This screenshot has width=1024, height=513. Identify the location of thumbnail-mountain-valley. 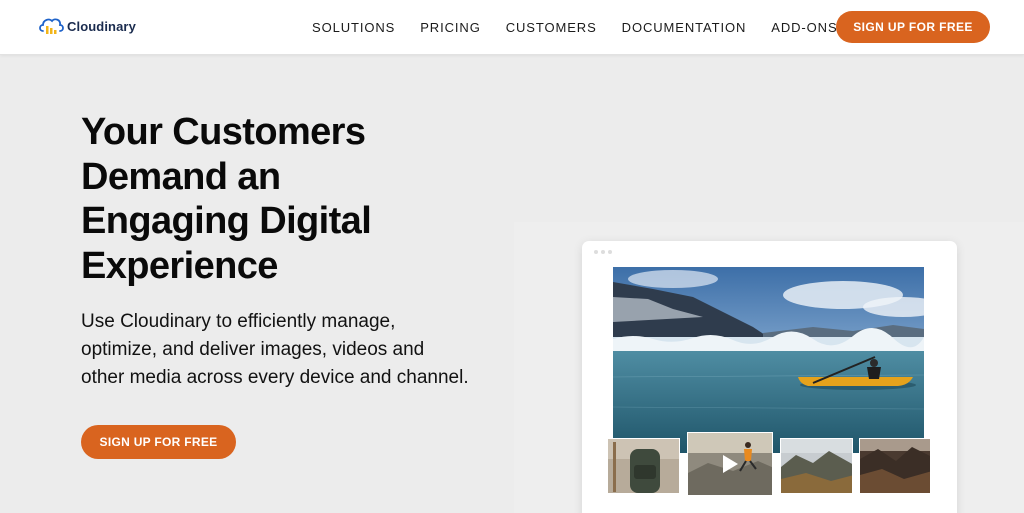
(816, 466).